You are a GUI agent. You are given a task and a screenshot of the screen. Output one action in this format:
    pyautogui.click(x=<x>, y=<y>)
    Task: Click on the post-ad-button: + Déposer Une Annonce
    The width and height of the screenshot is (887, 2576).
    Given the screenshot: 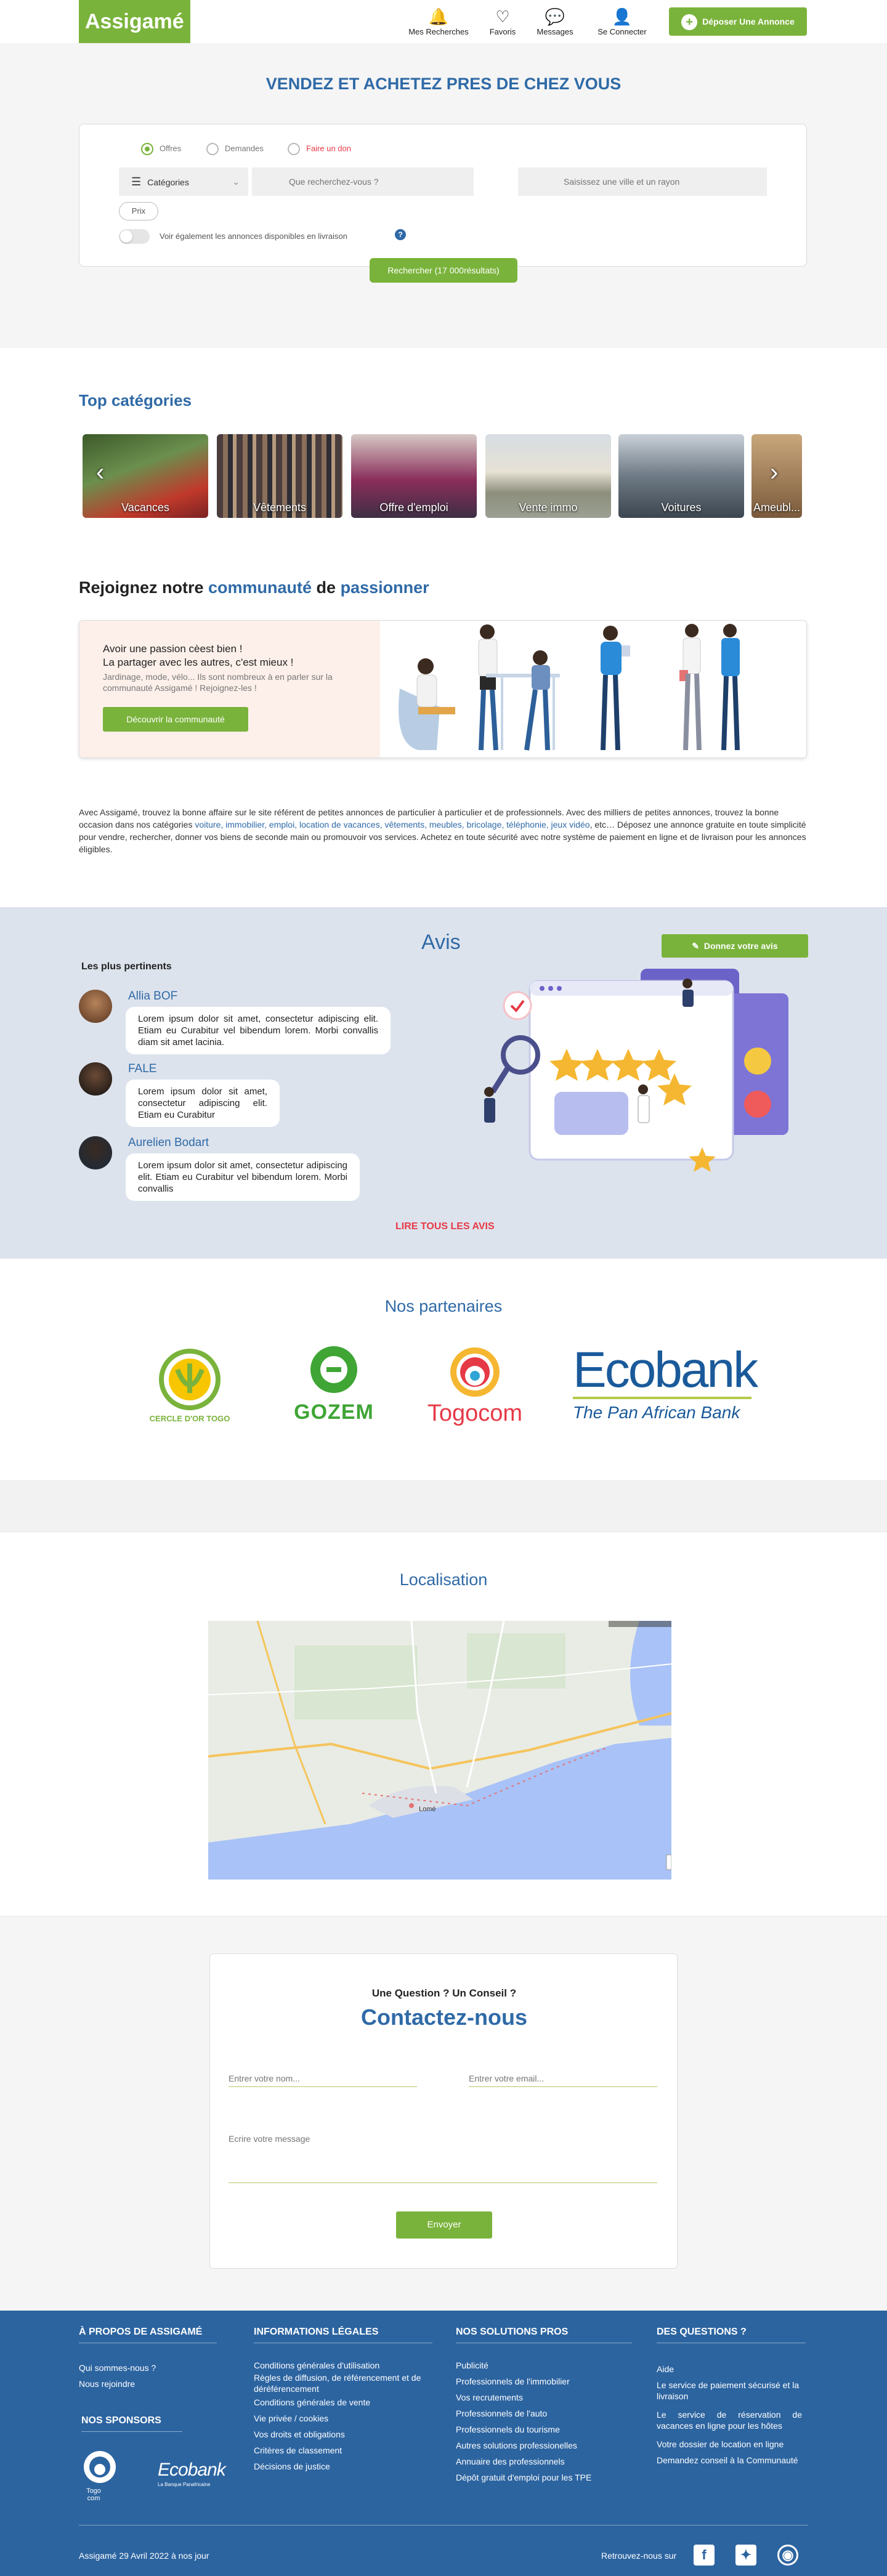 What is the action you would take?
    pyautogui.click(x=738, y=21)
    